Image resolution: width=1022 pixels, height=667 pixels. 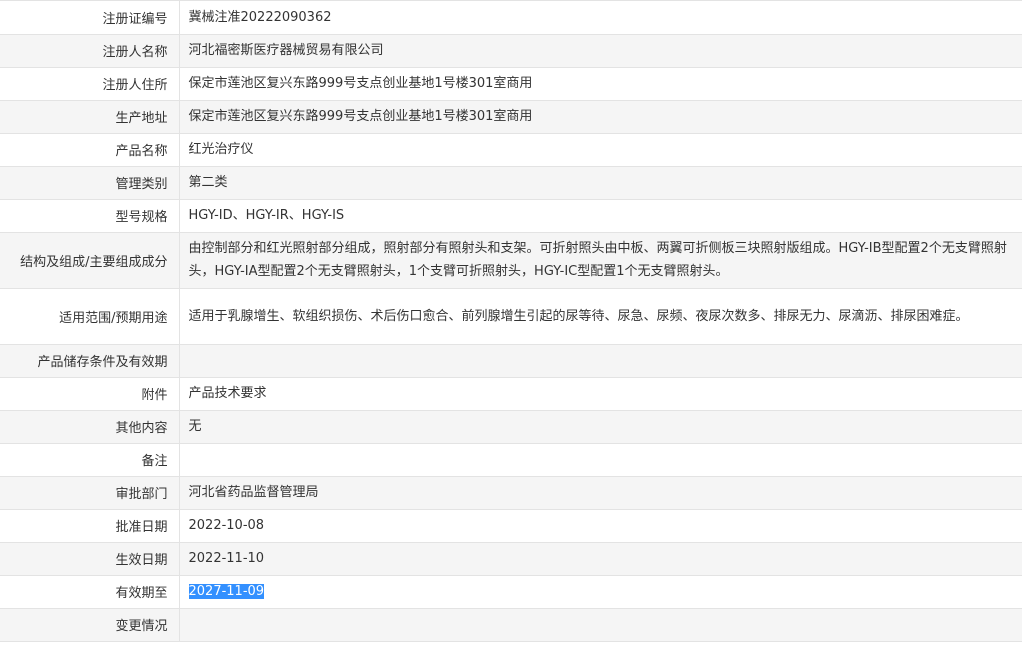 What do you see at coordinates (600, 394) in the screenshot?
I see `field-value: 产品技术要求` at bounding box center [600, 394].